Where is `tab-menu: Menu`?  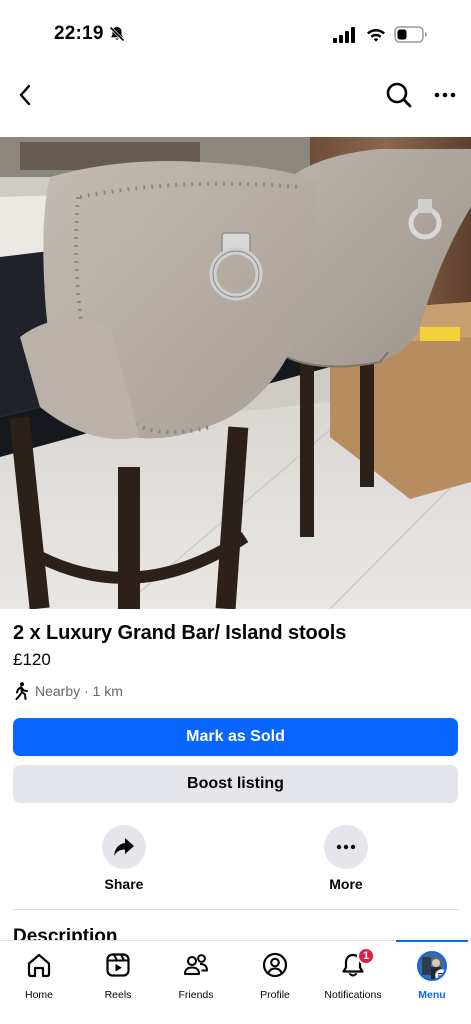
tab-menu: Menu is located at coordinates (432, 976).